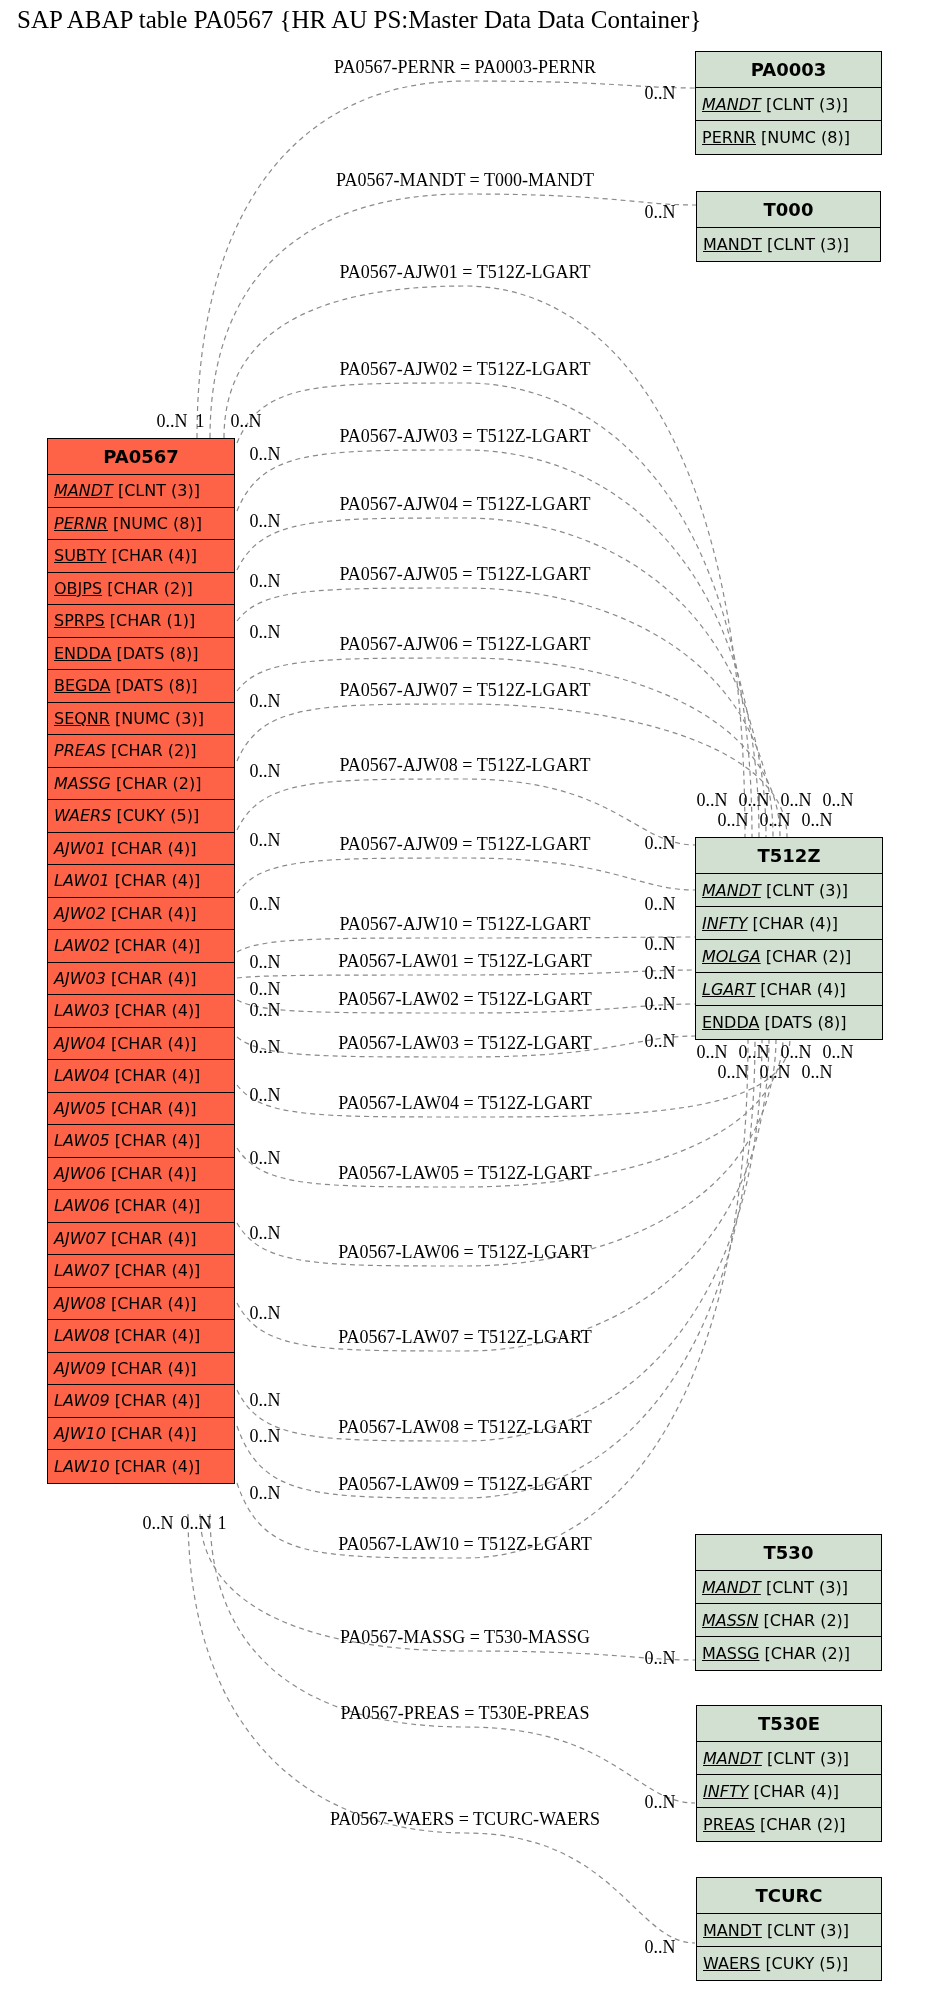 Image resolution: width=929 pixels, height=1992 pixels. I want to click on field-row: LAW09 [CHAR (4)], so click(141, 1401).